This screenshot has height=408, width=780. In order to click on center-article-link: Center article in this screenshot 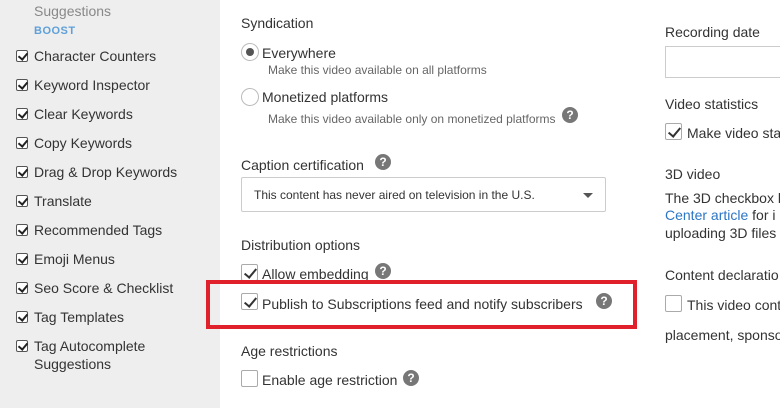, I will do `click(706, 215)`.